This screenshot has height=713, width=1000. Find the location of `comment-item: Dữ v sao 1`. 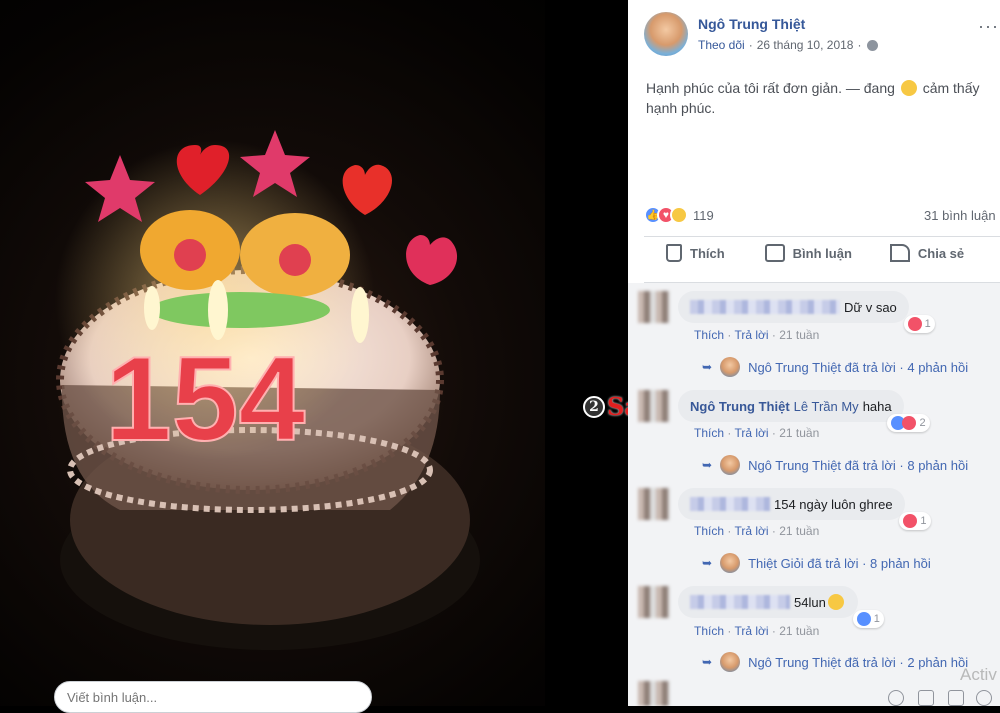

comment-item: Dữ v sao 1 is located at coordinates (786, 312).